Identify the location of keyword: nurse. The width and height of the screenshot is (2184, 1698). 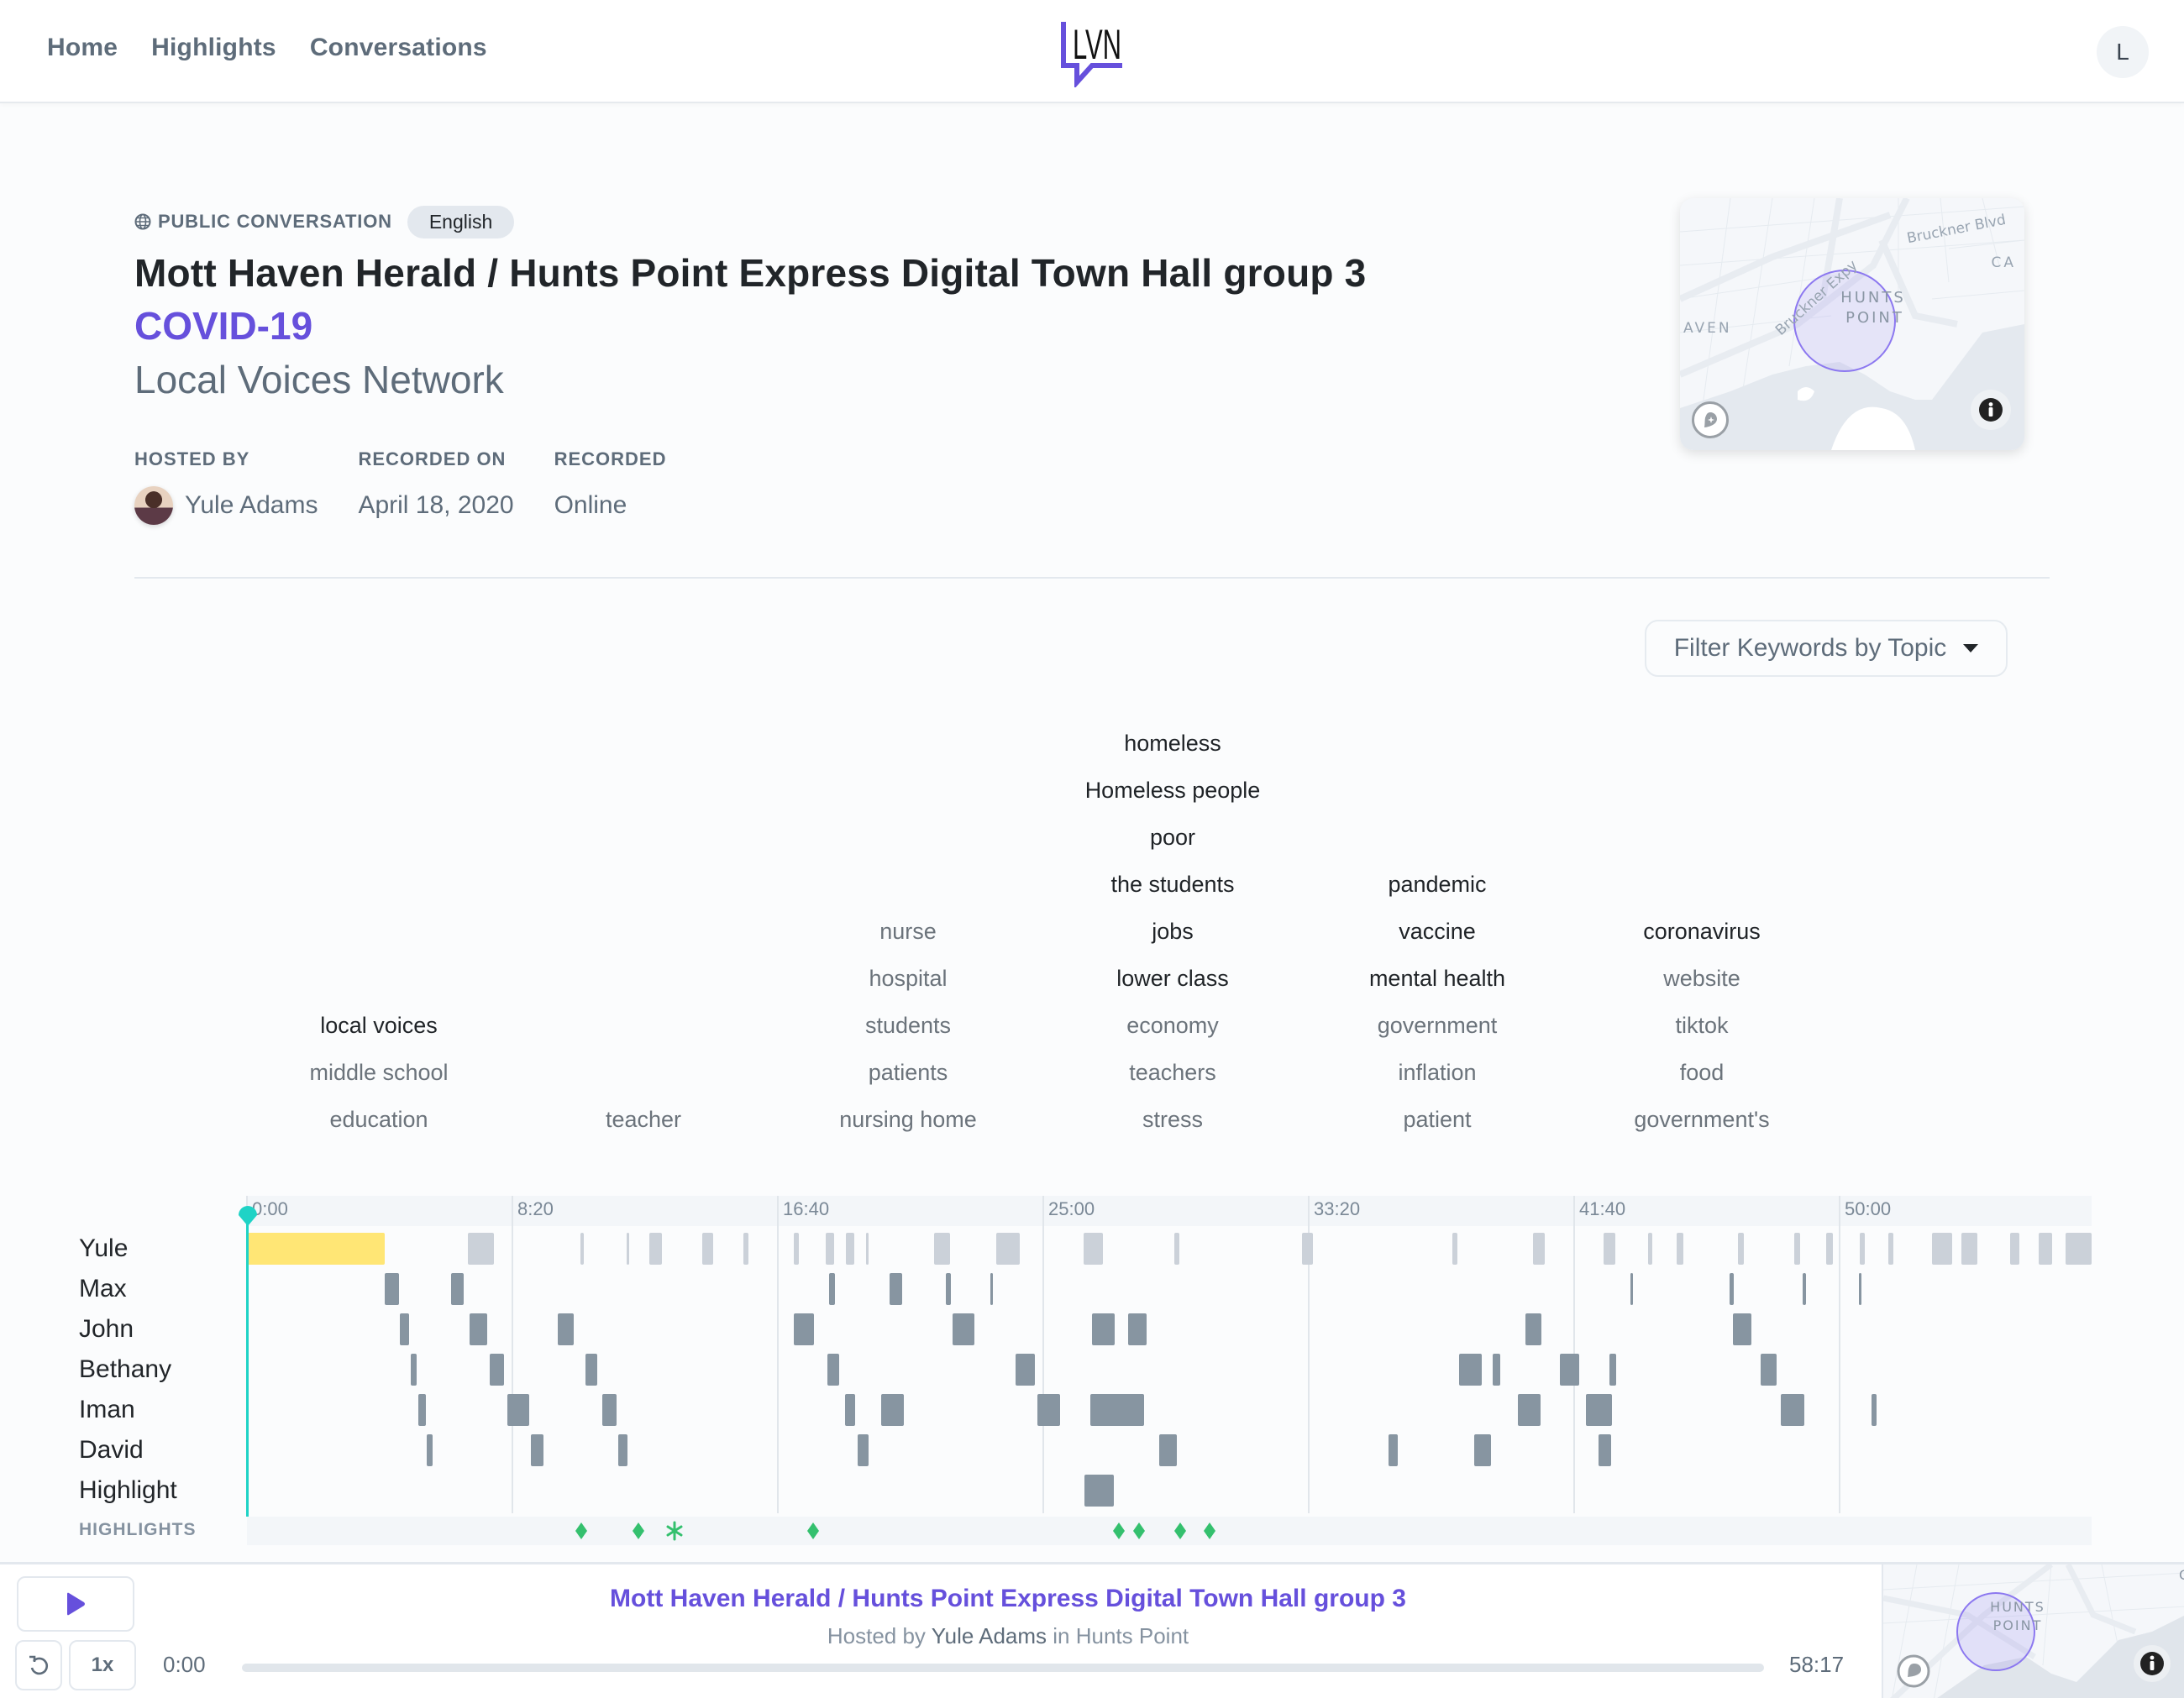
(908, 932).